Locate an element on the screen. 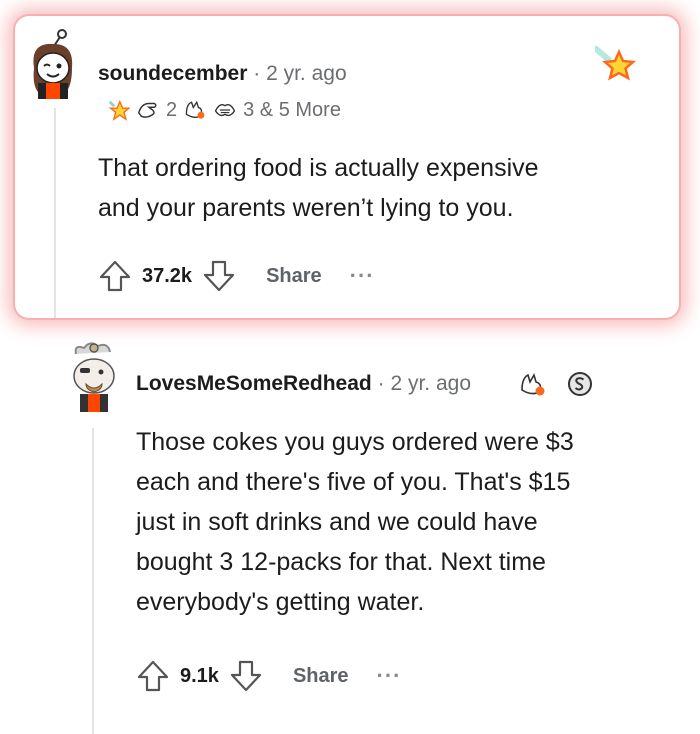  body-line: Those cokes you guys ordered were $3 is located at coordinates (355, 442).